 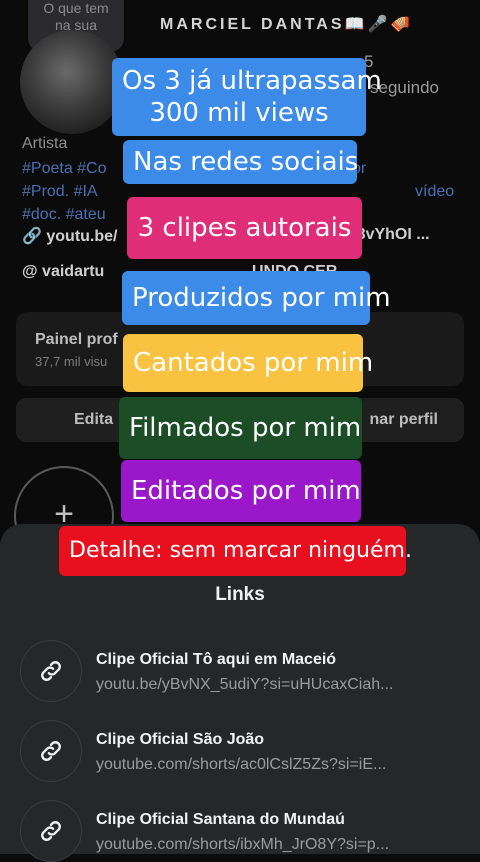 I want to click on caption-clips: 3 clipes autorais, so click(x=244, y=228).